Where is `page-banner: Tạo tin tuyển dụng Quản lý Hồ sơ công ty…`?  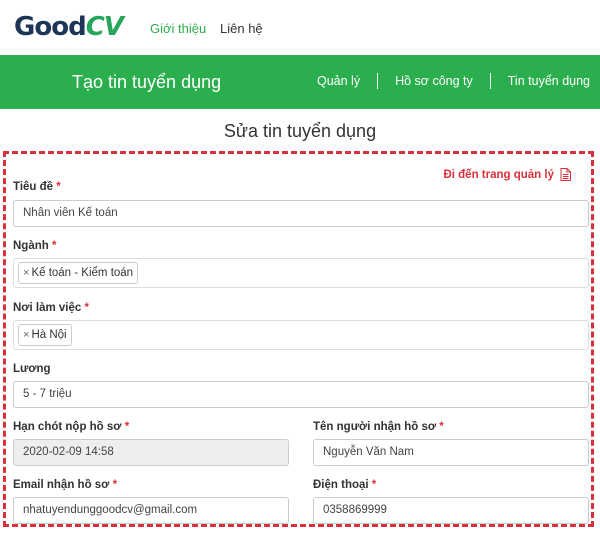 page-banner: Tạo tin tuyển dụng Quản lý Hồ sơ công ty… is located at coordinates (300, 82).